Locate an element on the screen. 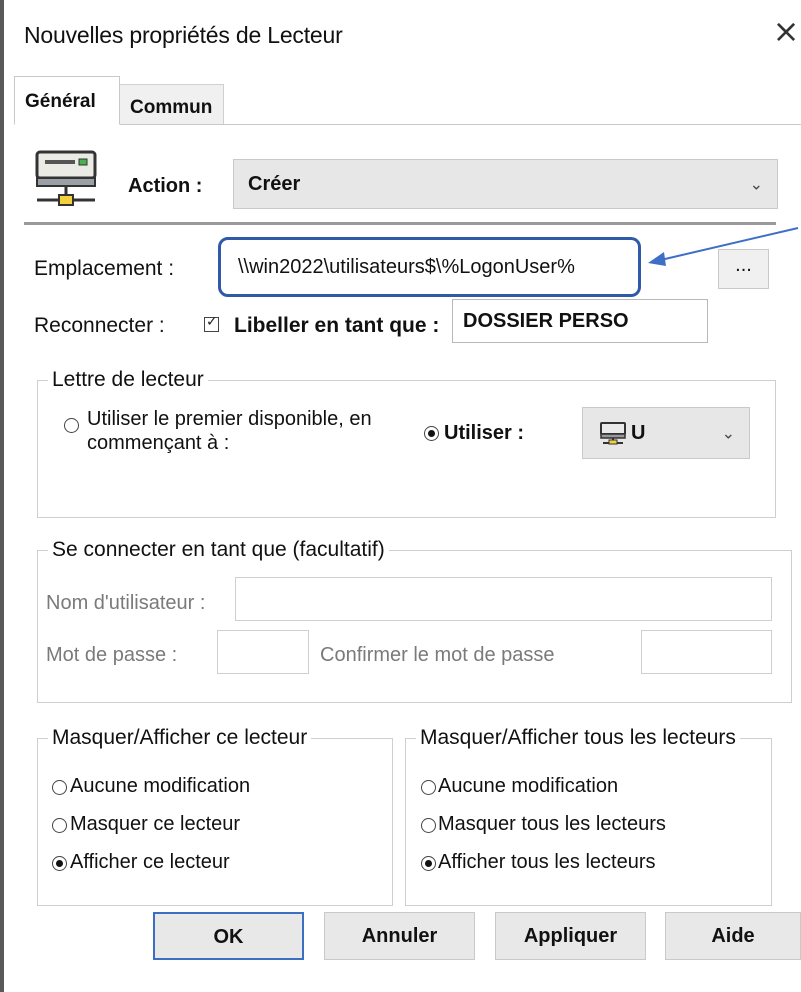 The height and width of the screenshot is (992, 801). tab-commun: Commun is located at coordinates (172, 104).